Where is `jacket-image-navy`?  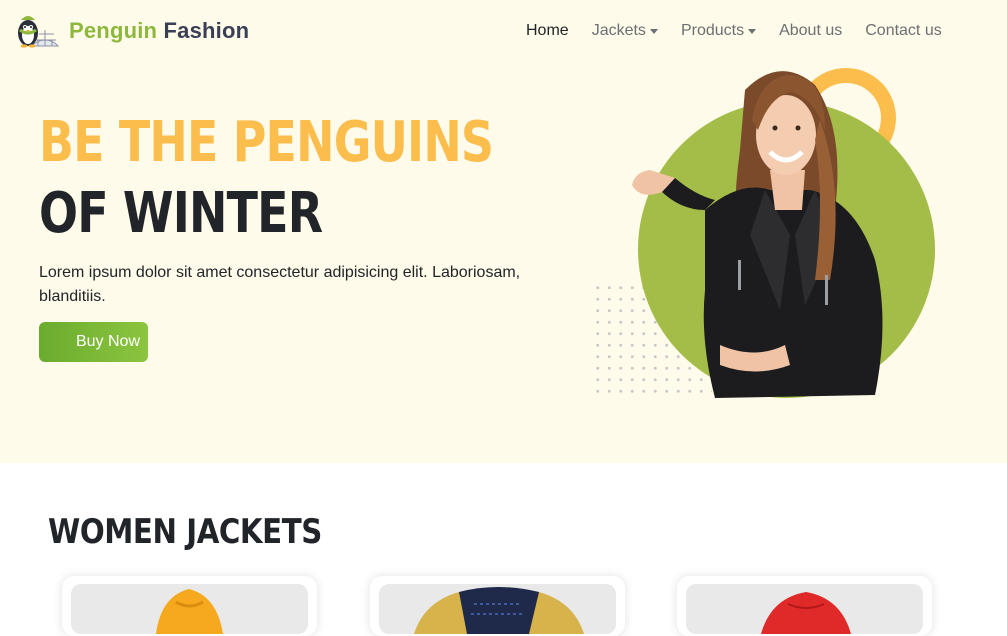 jacket-image-navy is located at coordinates (499, 610).